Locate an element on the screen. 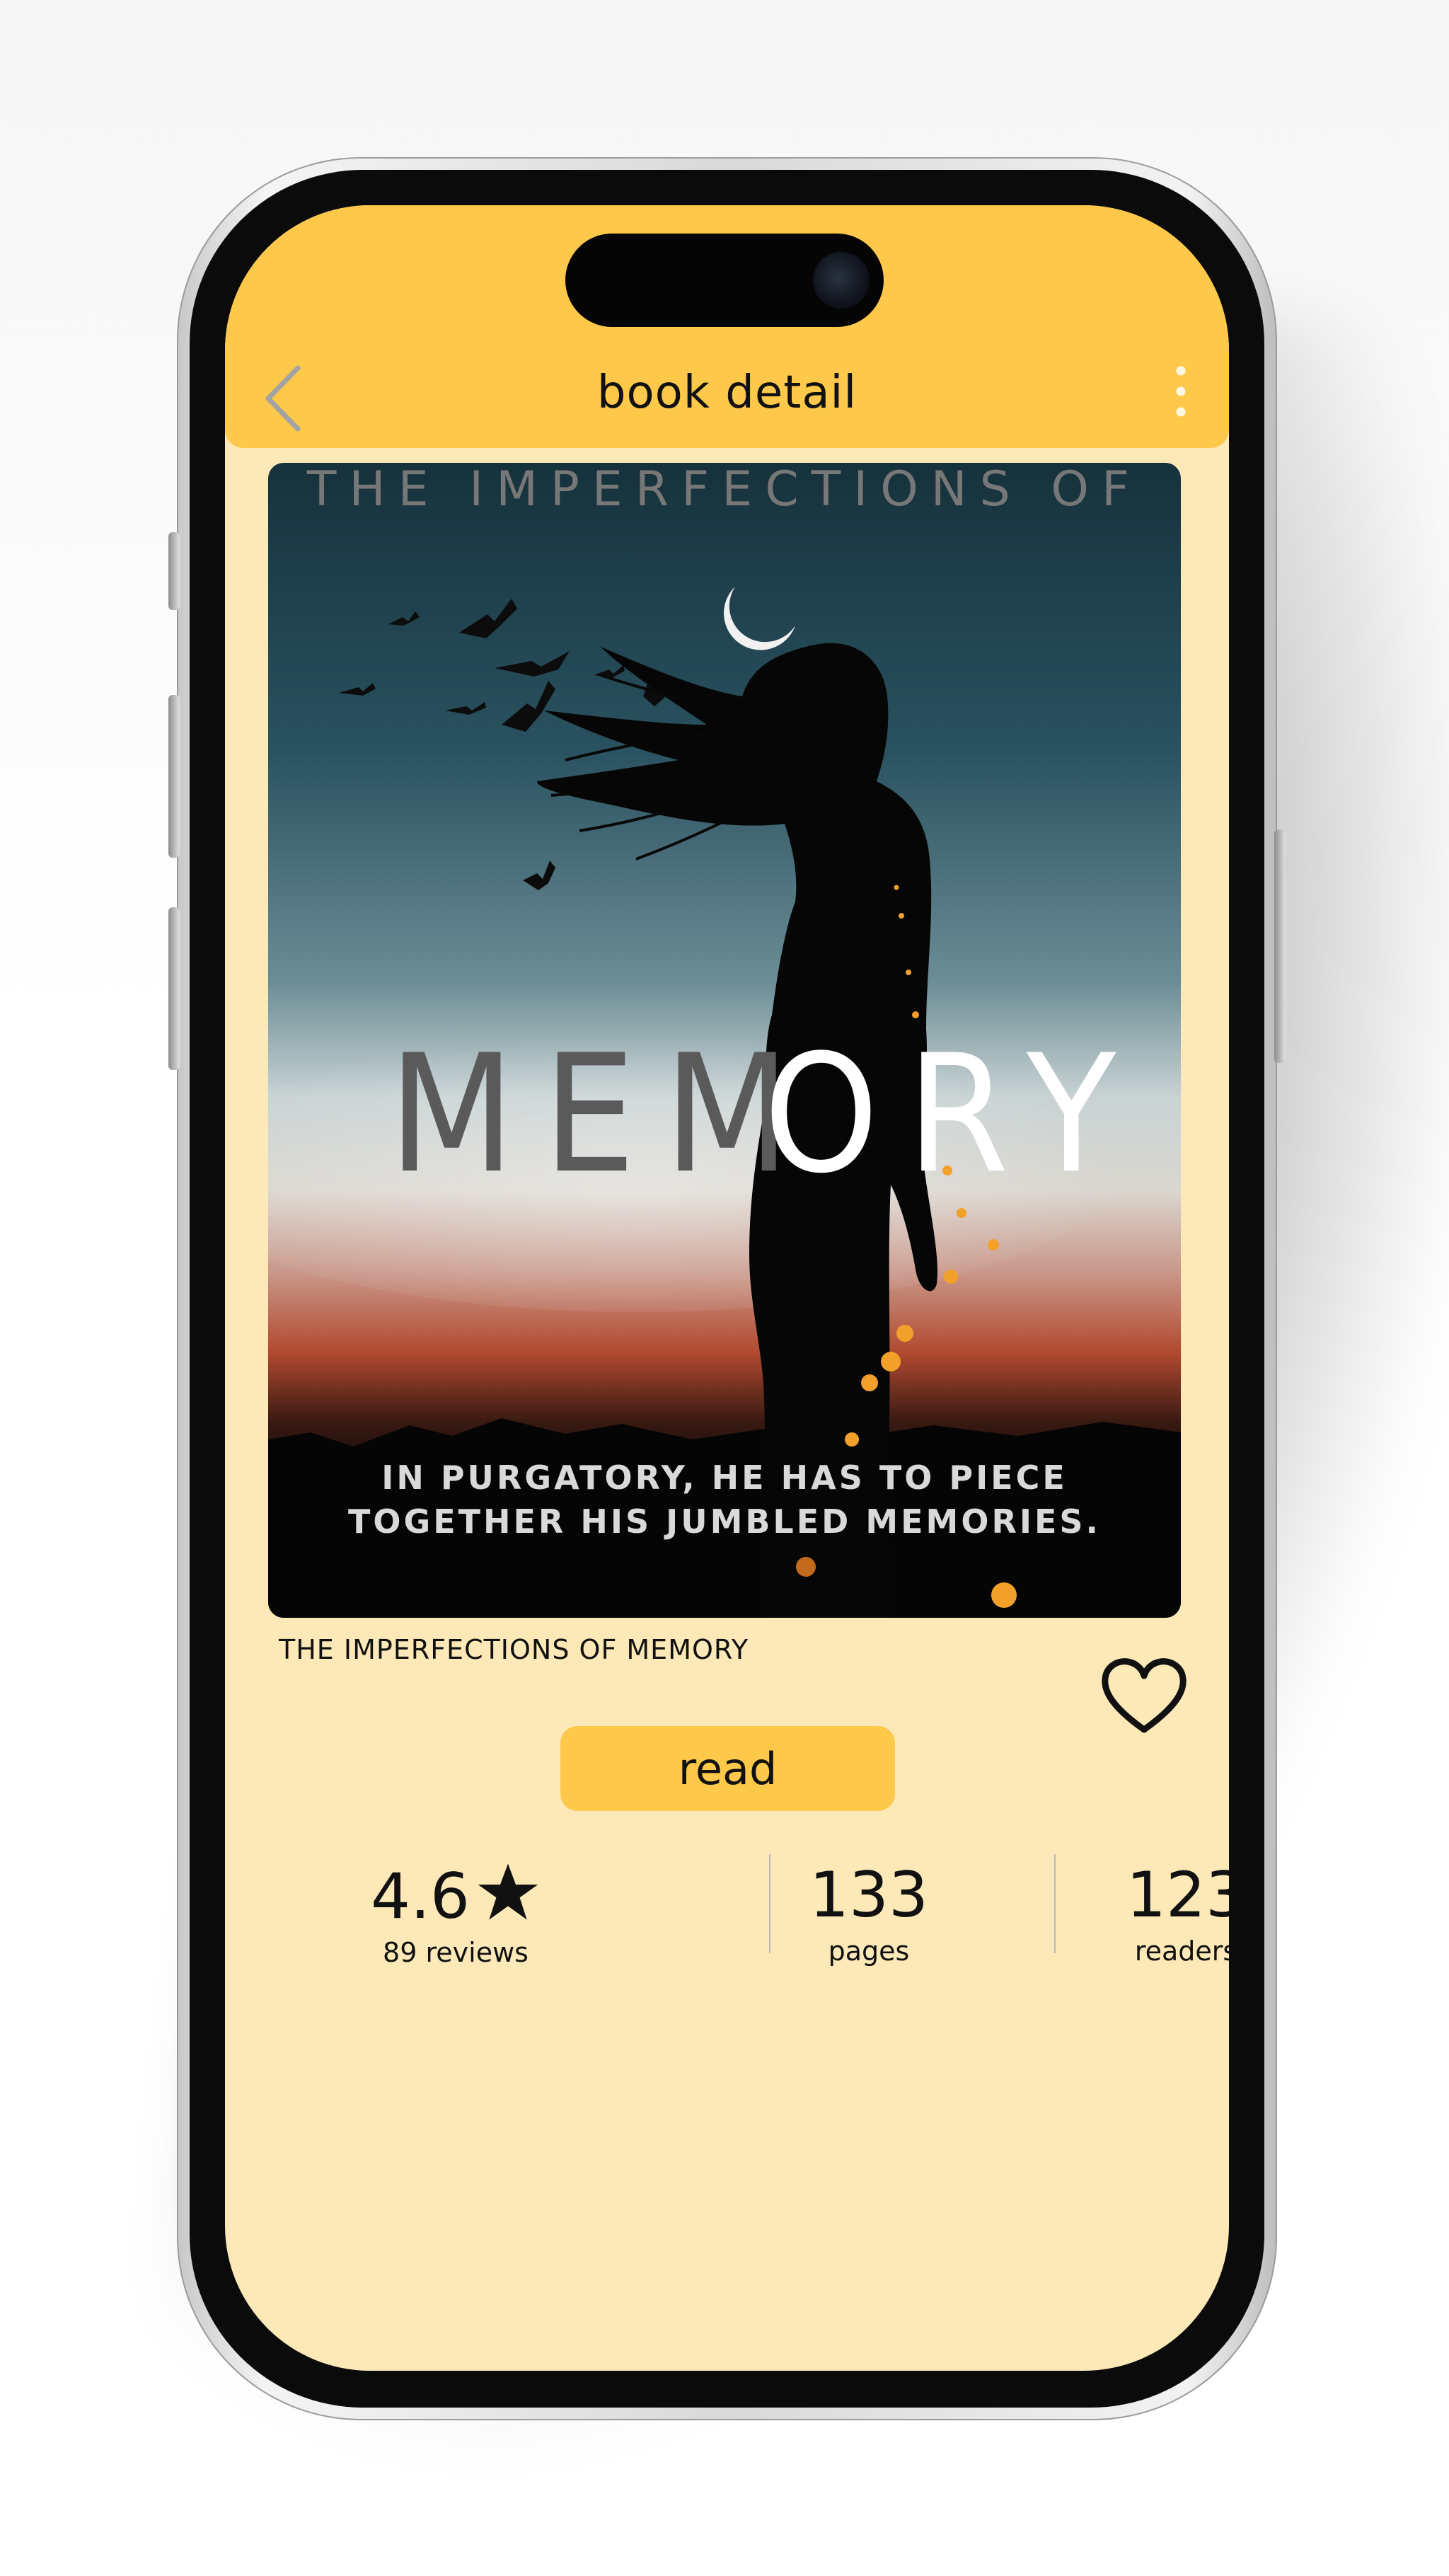  heart-outline-icon is located at coordinates (1144, 1696).